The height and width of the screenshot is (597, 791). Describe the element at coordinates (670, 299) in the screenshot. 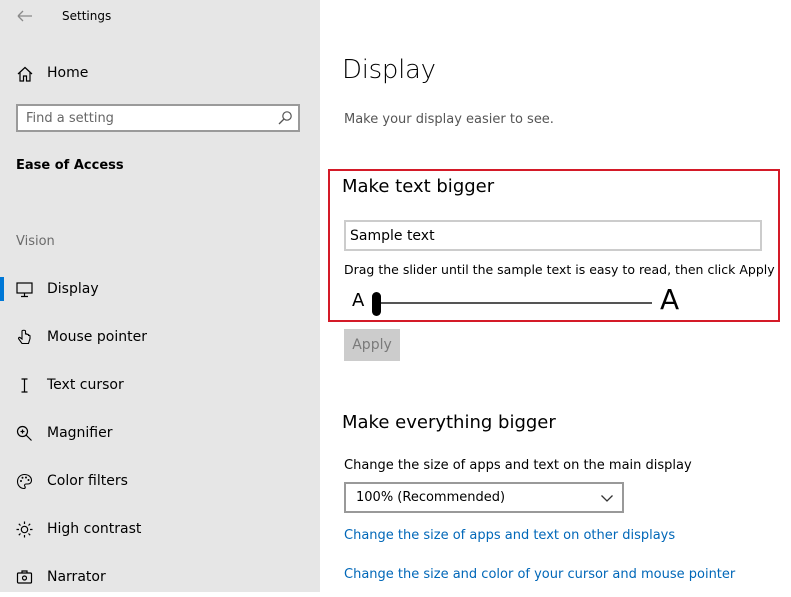

I see `slider-max-label: A` at that location.